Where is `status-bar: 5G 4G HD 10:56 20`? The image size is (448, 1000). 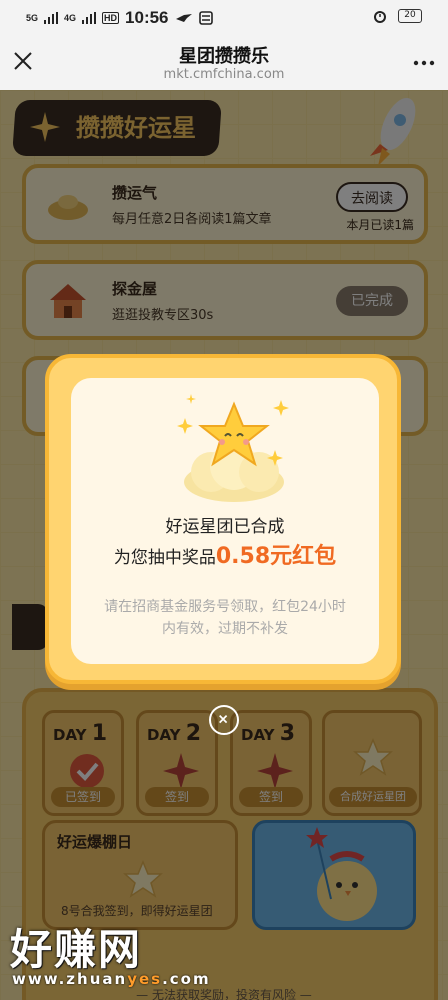 status-bar: 5G 4G HD 10:56 20 is located at coordinates (224, 17).